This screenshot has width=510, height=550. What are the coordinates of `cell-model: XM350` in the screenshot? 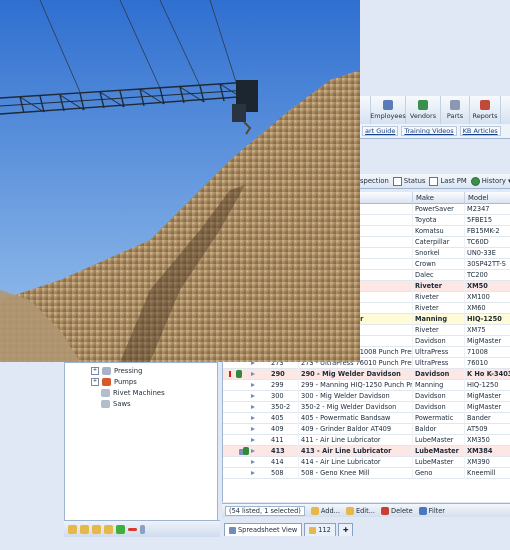 It's located at (487, 440).